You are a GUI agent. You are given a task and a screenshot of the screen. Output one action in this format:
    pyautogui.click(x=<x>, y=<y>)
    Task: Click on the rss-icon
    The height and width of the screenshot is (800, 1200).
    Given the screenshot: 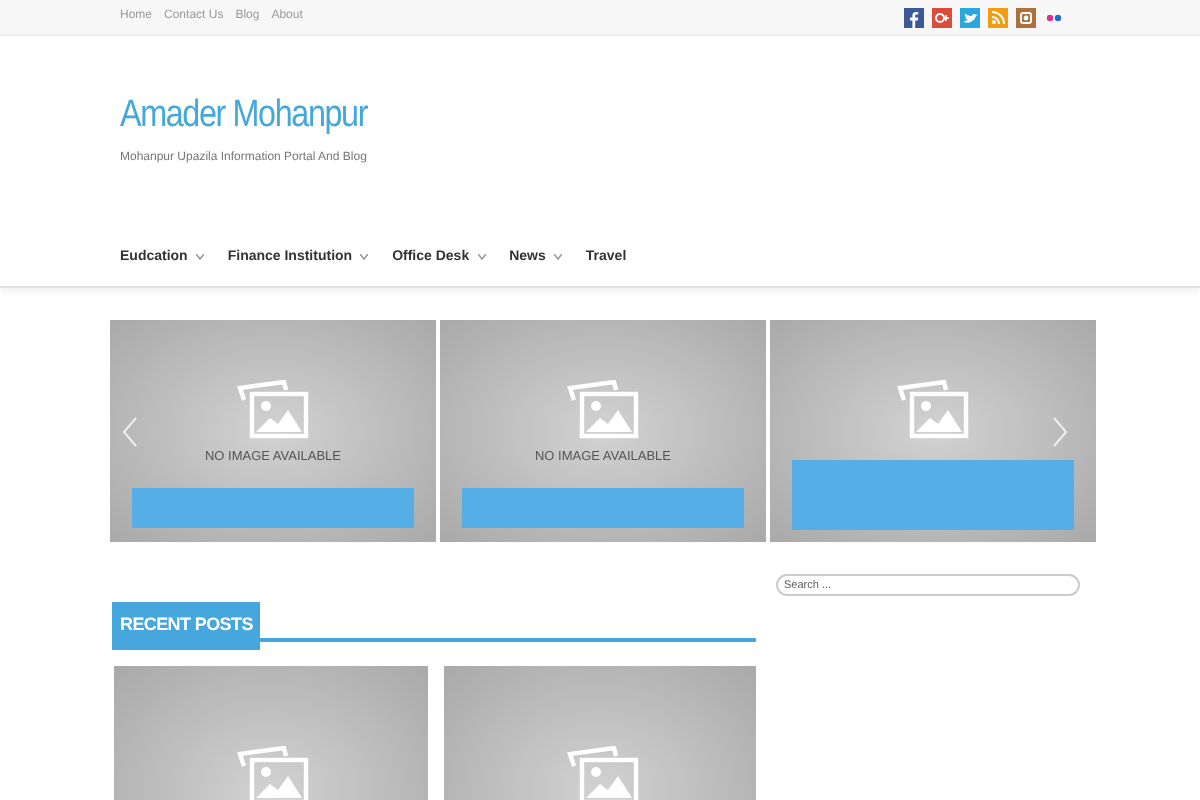 What is the action you would take?
    pyautogui.click(x=998, y=17)
    